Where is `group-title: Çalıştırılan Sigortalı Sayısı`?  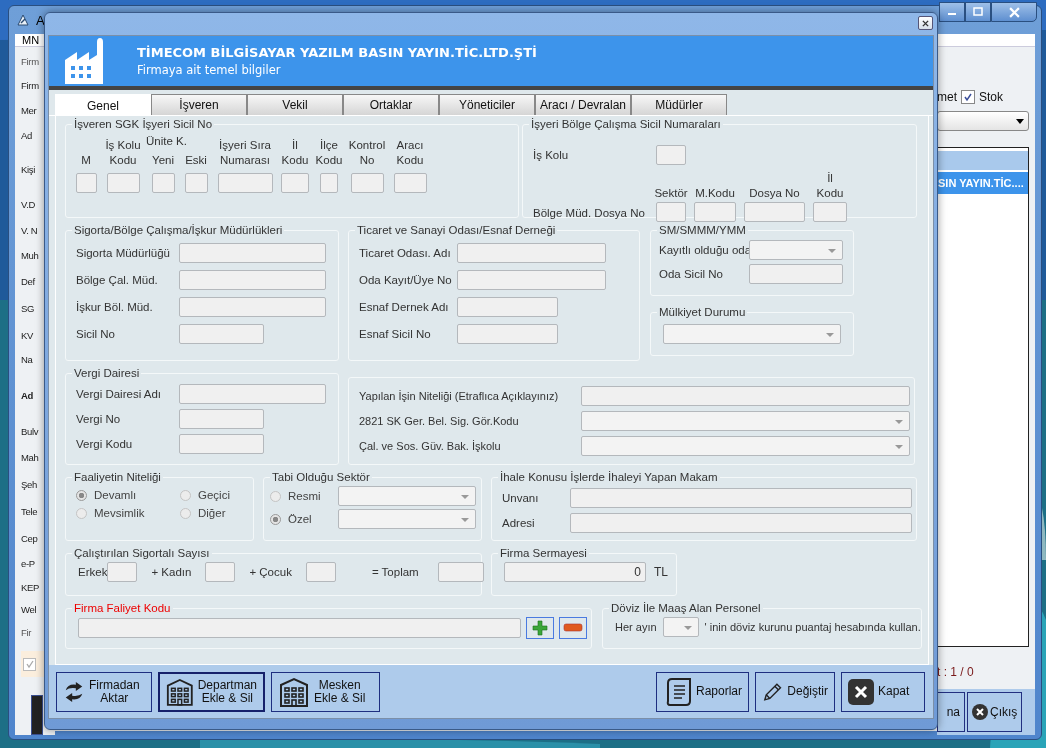 group-title: Çalıştırılan Sigortalı Sayısı is located at coordinates (142, 553).